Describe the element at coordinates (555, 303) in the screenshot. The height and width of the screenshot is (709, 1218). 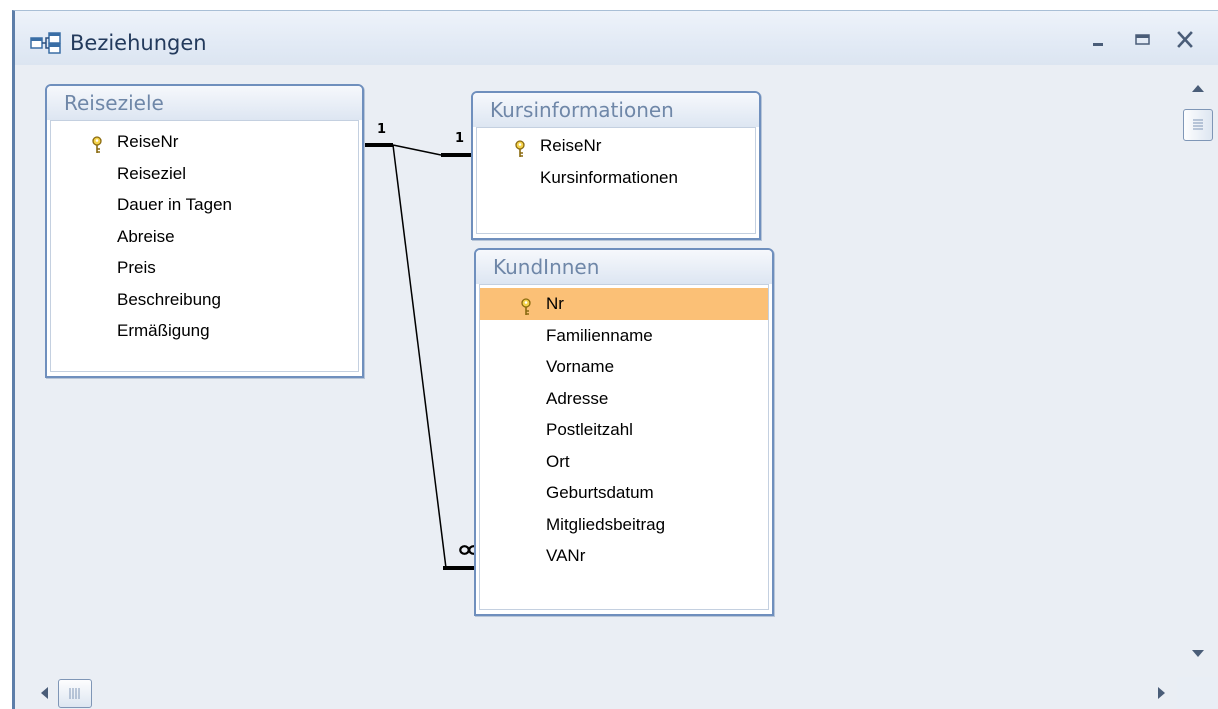
I see `field-label: Nr` at that location.